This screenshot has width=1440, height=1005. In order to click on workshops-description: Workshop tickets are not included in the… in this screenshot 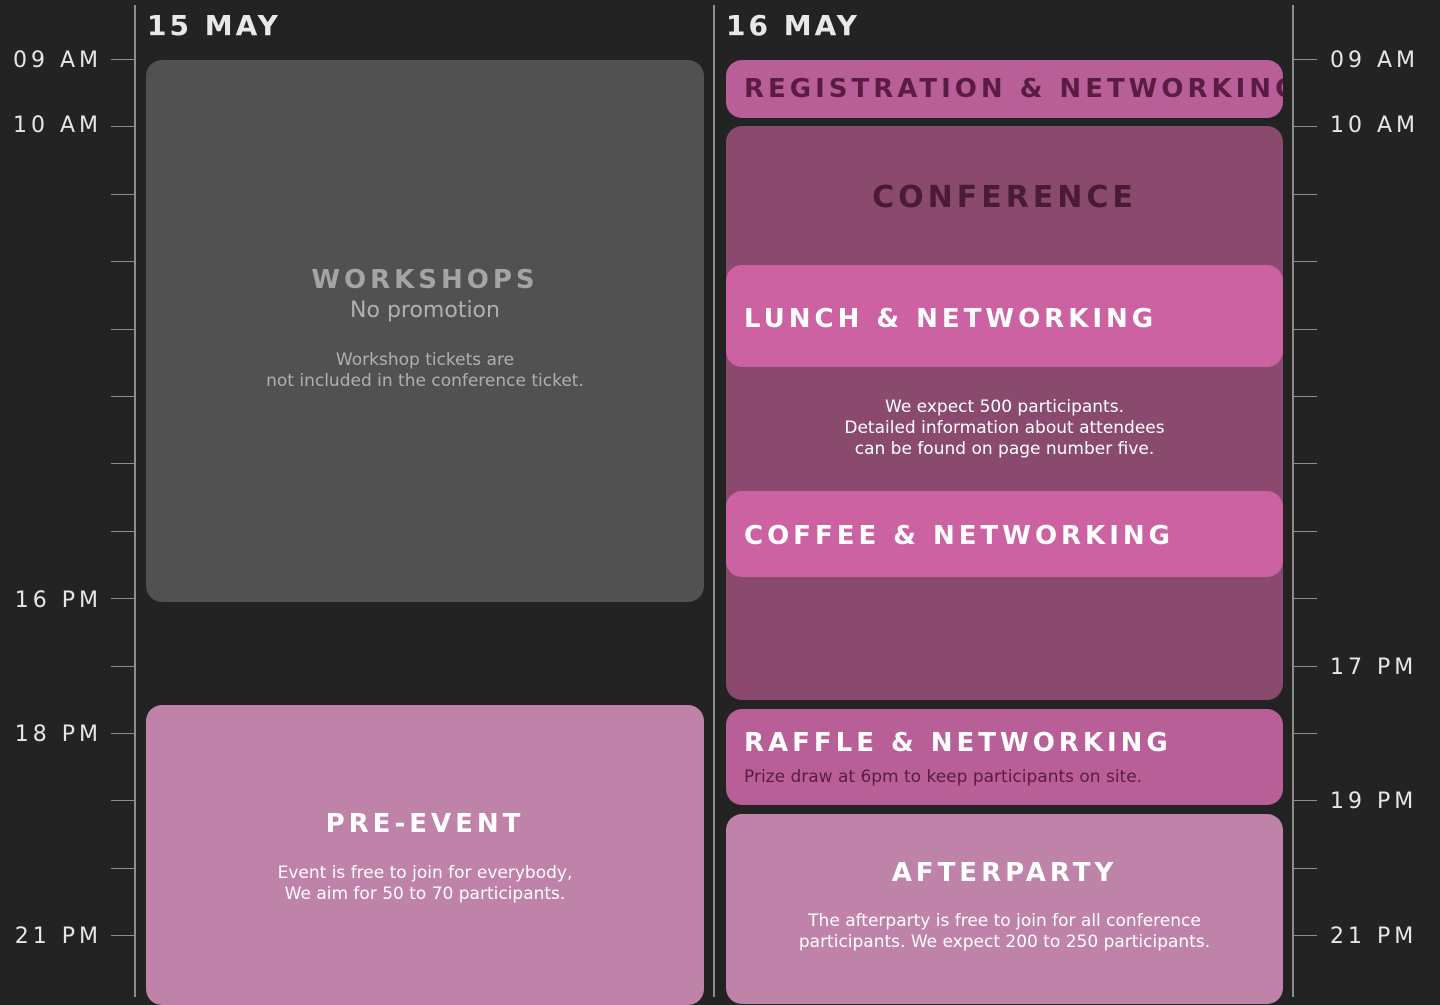, I will do `click(425, 370)`.